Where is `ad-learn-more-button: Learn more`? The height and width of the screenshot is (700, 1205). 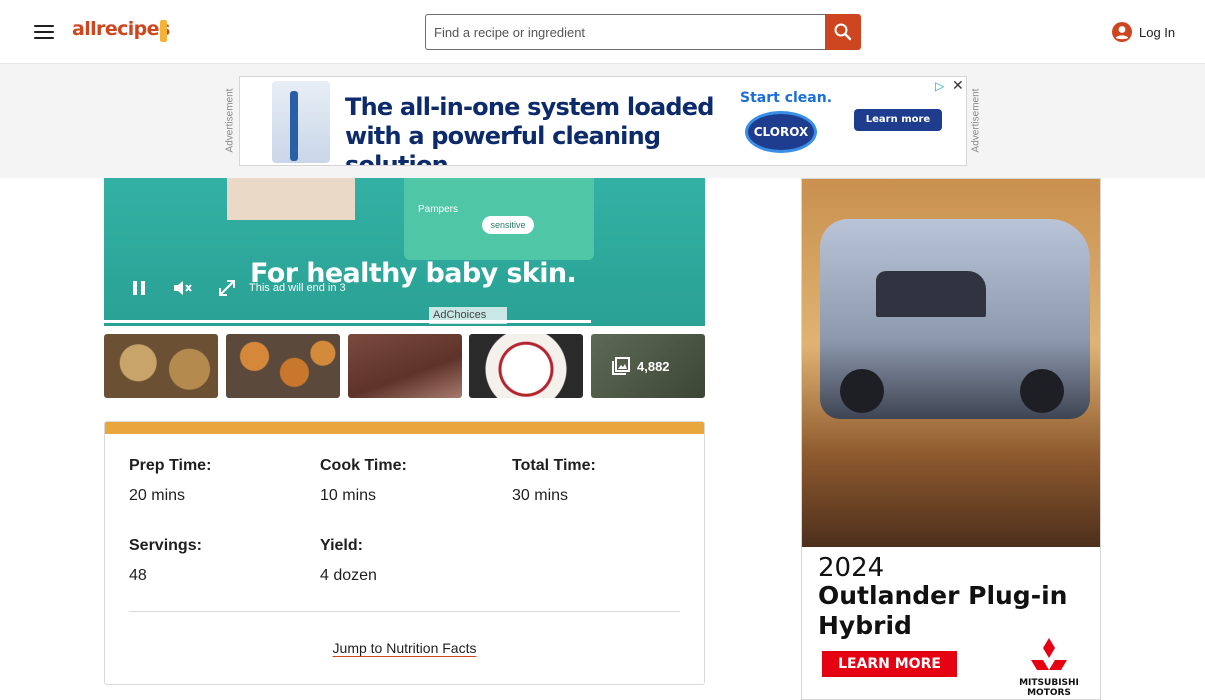 ad-learn-more-button: Learn more is located at coordinates (898, 120).